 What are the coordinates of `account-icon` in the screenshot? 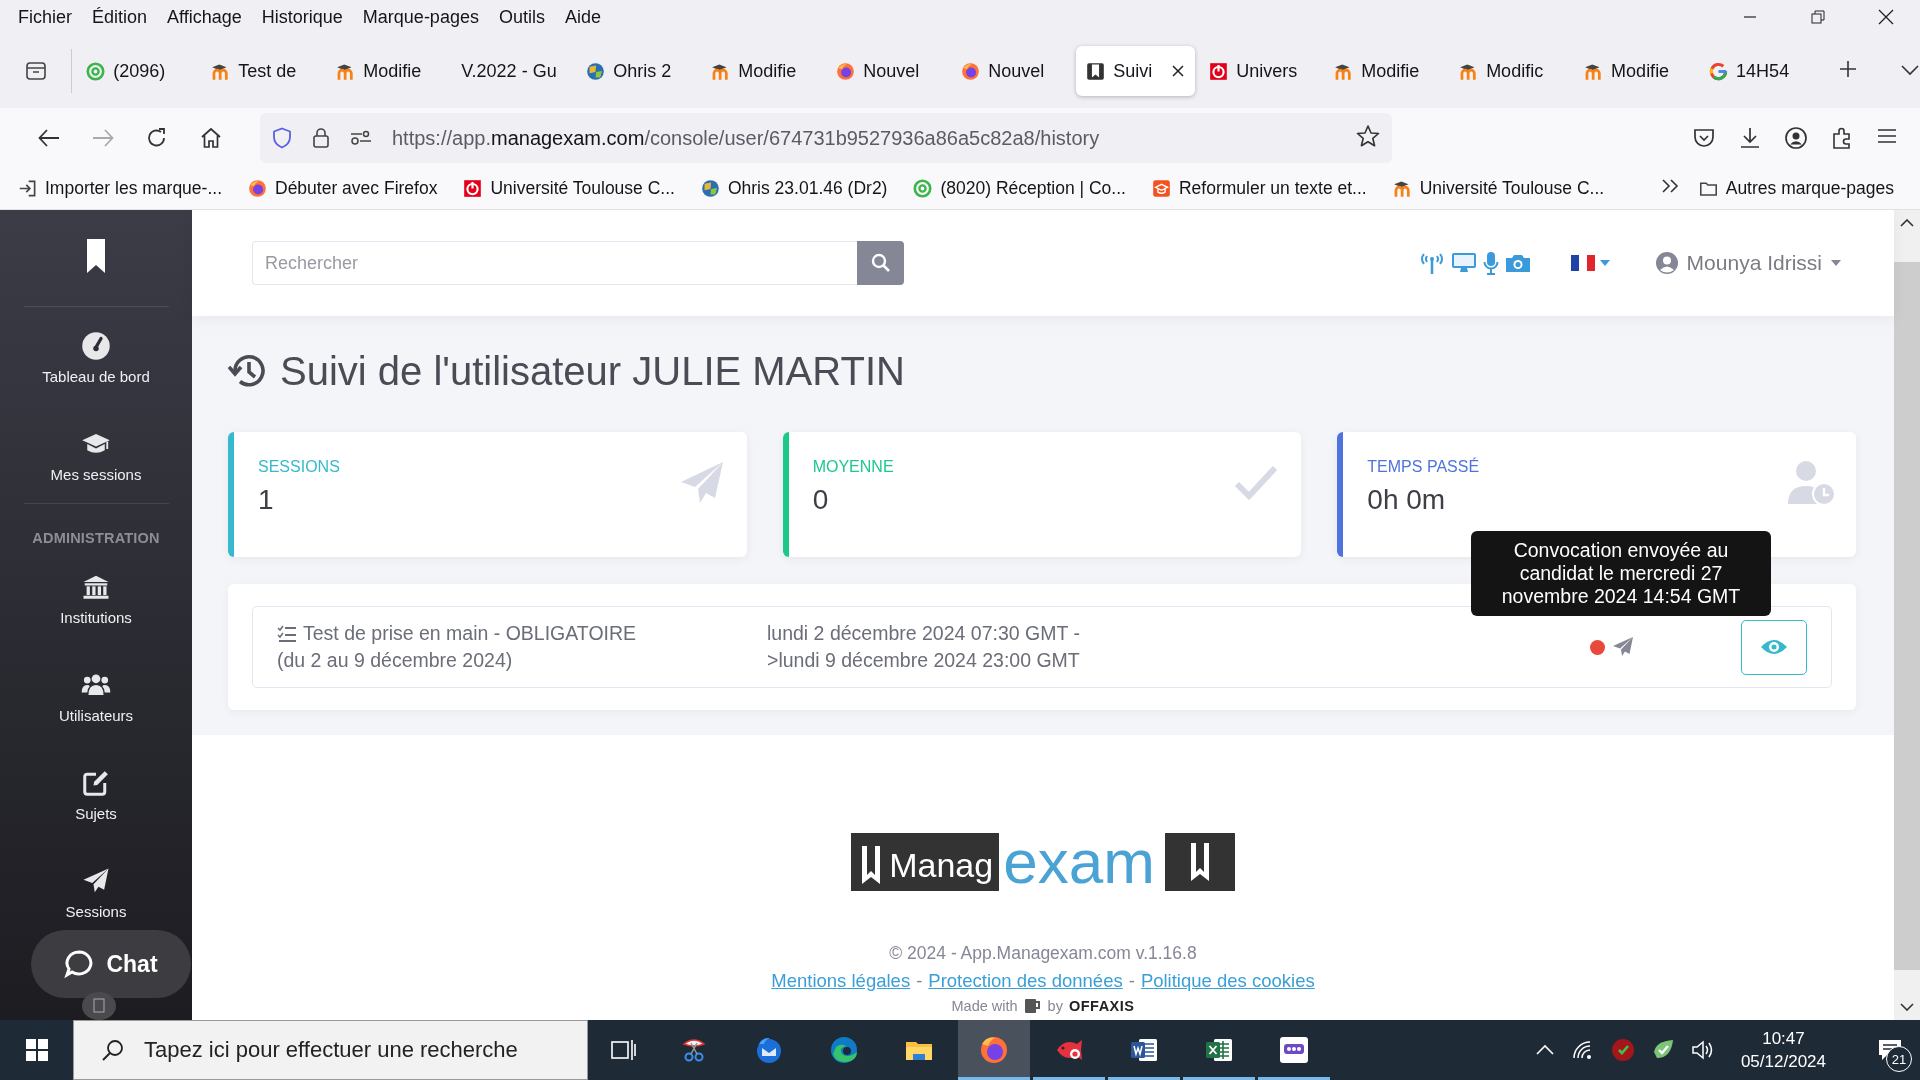 It's located at (1796, 138).